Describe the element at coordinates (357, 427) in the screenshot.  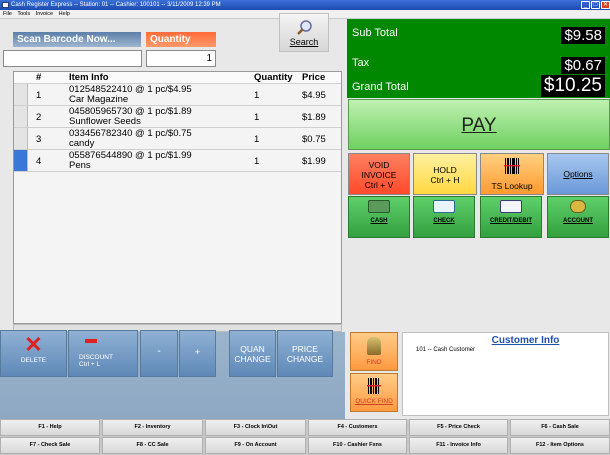
I see `fkey-f4: F4 - Customers` at that location.